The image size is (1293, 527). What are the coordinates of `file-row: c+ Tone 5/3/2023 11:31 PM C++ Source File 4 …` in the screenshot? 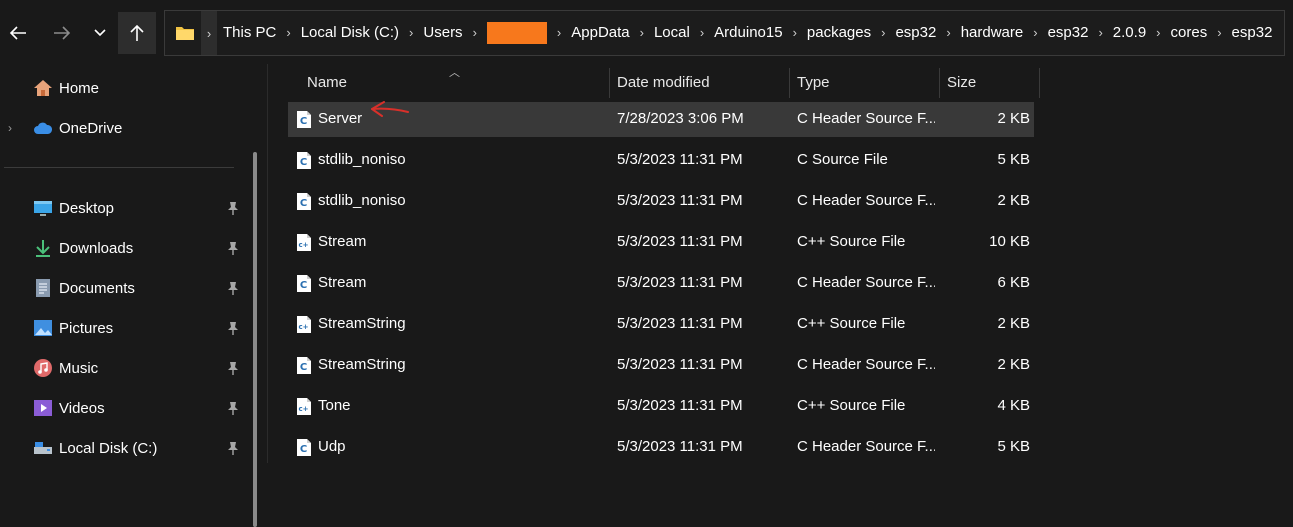 It's located at (661, 406).